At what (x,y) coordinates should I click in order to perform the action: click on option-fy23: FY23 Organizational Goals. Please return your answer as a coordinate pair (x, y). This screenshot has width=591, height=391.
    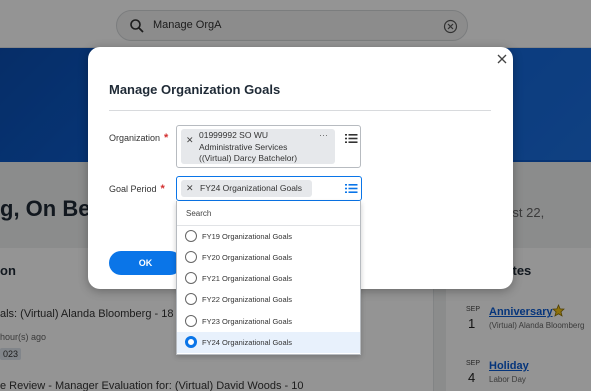
    Looking at the image, I should click on (268, 321).